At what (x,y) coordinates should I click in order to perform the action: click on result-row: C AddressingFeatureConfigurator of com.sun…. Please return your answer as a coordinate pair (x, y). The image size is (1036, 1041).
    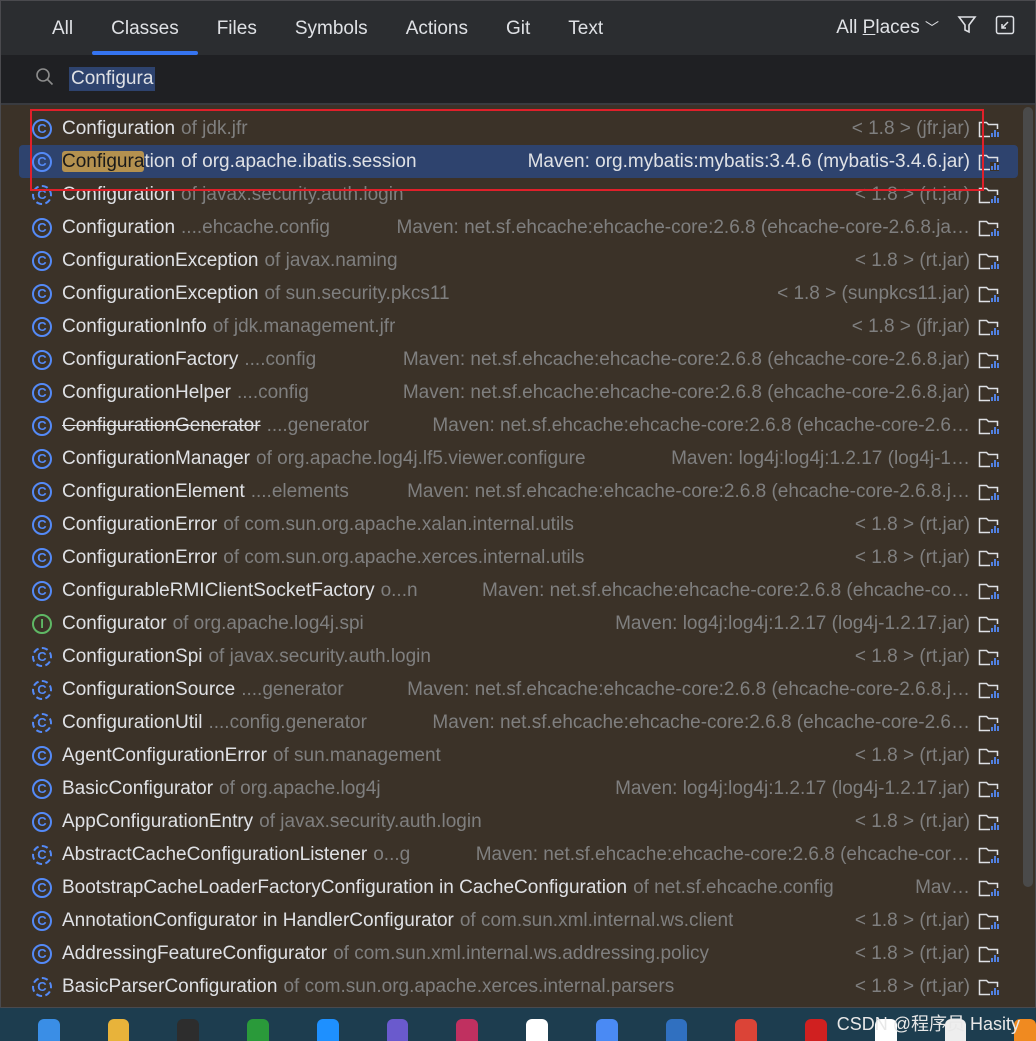
    Looking at the image, I should click on (509, 953).